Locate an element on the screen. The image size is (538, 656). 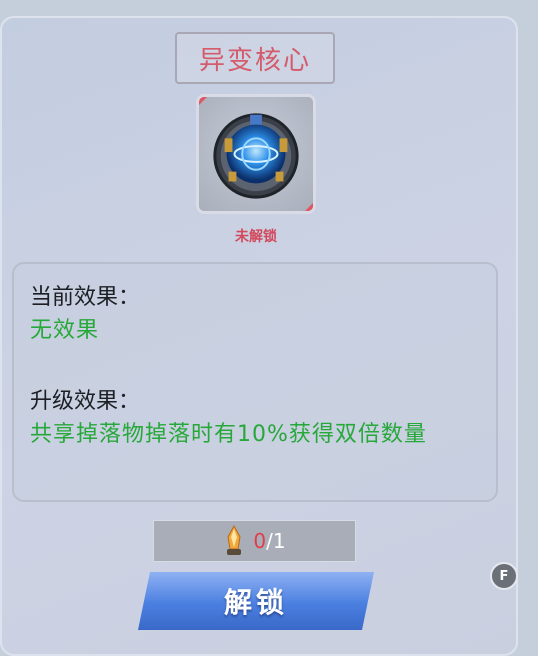
lock-status: 未解锁 is located at coordinates (256, 237).